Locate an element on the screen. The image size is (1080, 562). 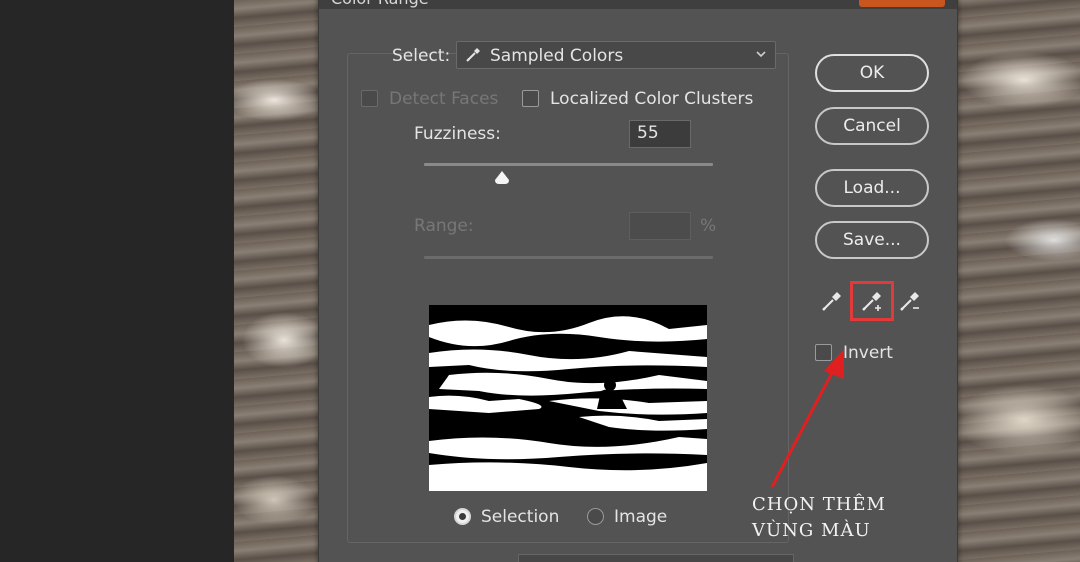
cancel-button: Cancel is located at coordinates (872, 126).